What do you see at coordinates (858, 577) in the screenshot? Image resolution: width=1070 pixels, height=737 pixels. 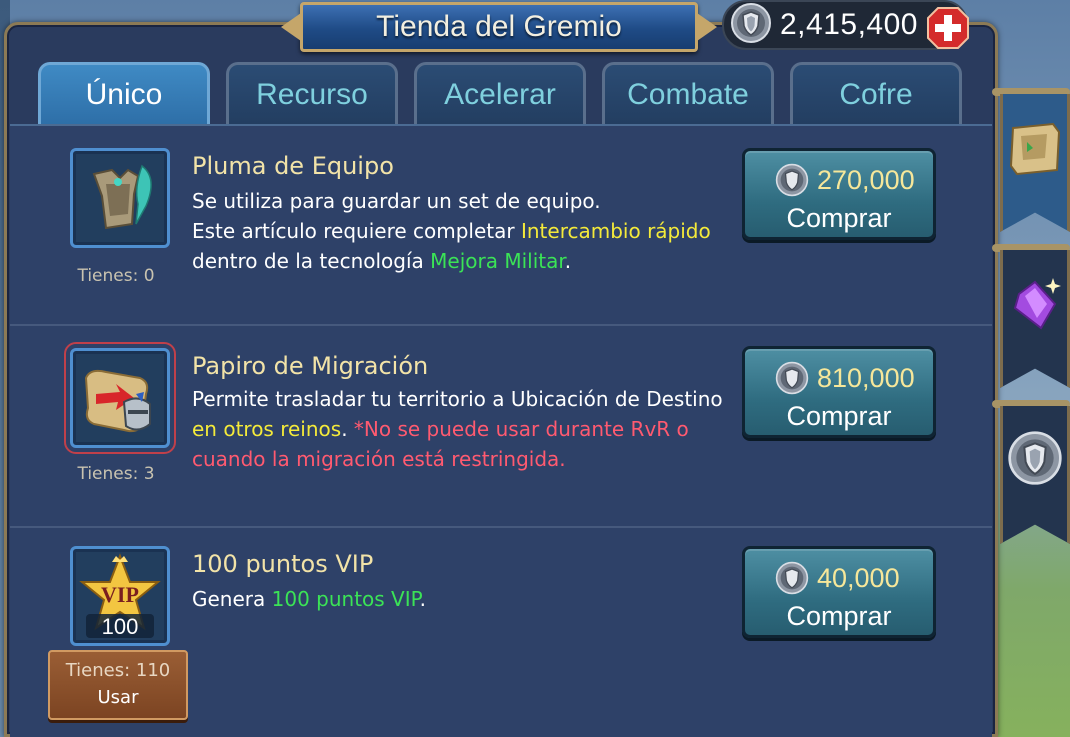 I see `price-value: 40,000` at bounding box center [858, 577].